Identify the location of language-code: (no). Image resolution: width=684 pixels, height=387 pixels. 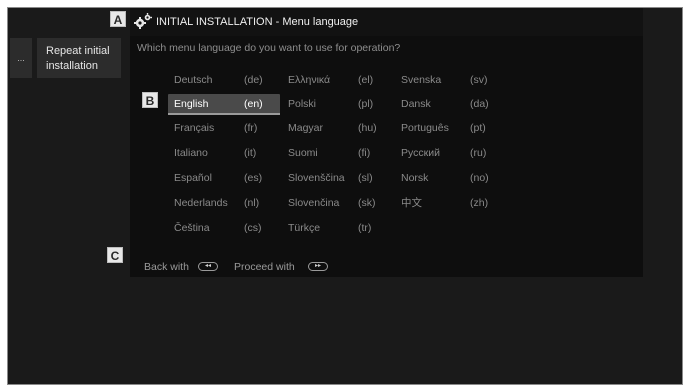
(479, 178).